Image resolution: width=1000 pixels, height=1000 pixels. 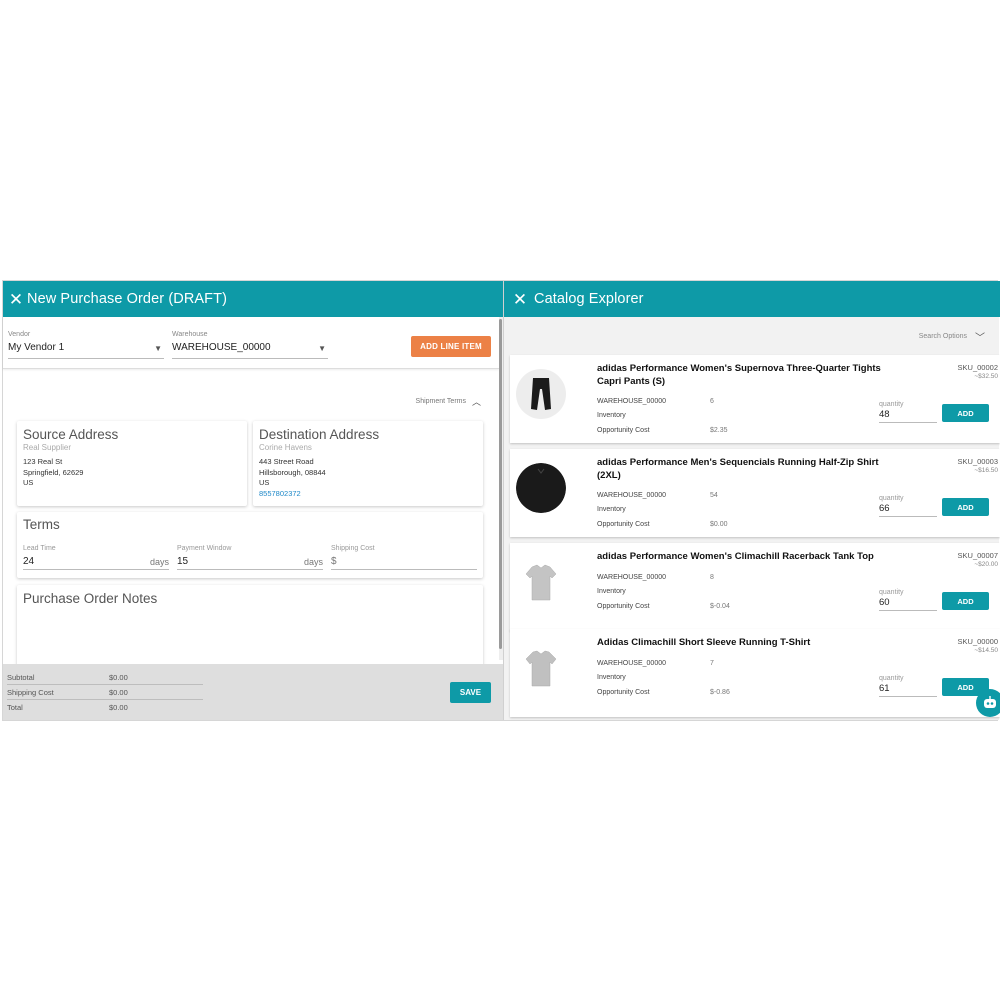 What do you see at coordinates (190, 334) in the screenshot?
I see `warehouse-label: Warehouse` at bounding box center [190, 334].